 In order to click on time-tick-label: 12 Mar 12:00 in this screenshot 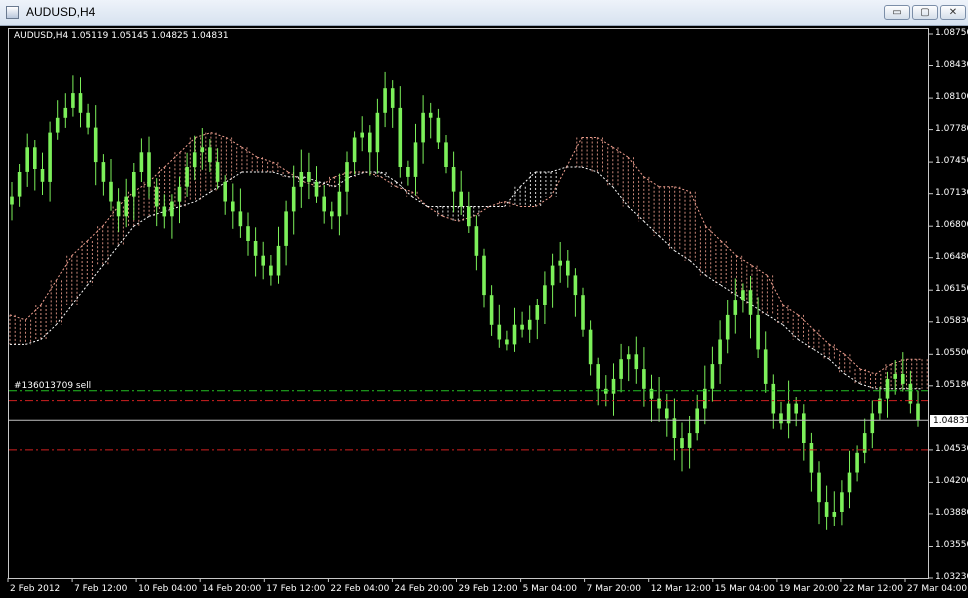, I will do `click(680, 589)`.